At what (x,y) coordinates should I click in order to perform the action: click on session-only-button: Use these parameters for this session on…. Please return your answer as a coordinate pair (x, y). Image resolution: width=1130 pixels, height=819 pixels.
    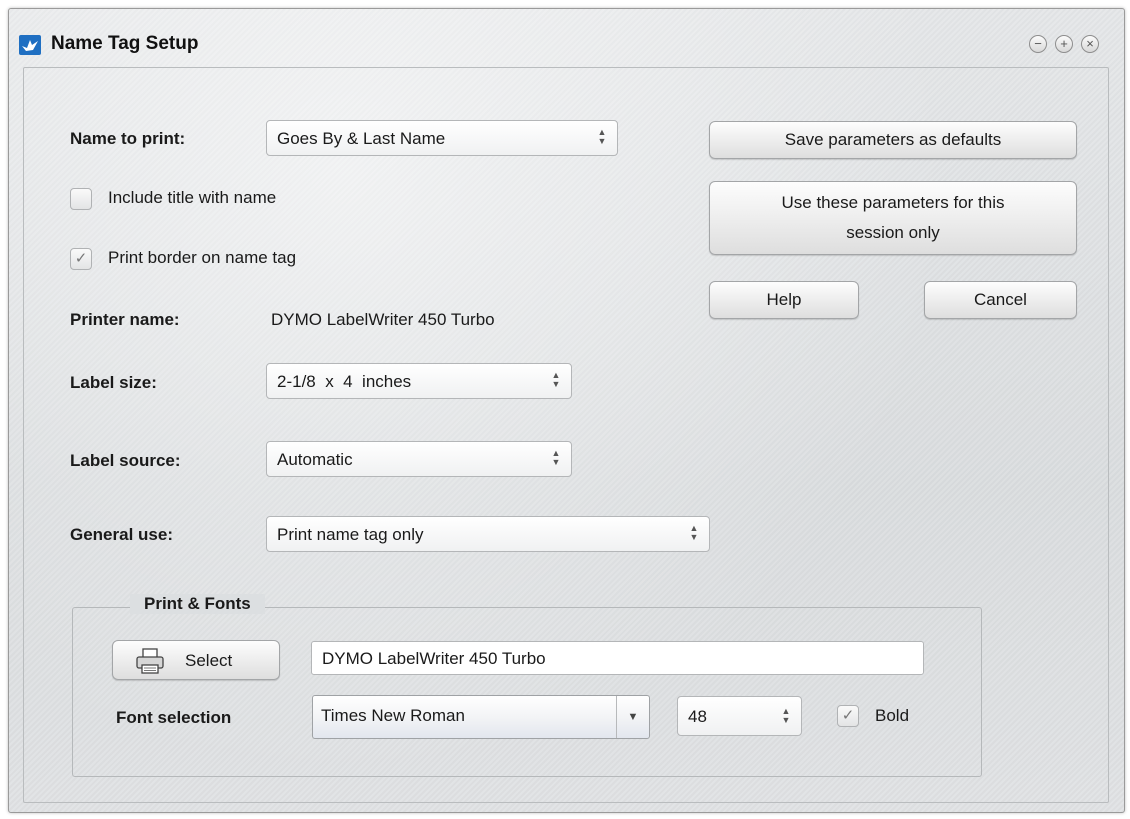
    Looking at the image, I should click on (893, 218).